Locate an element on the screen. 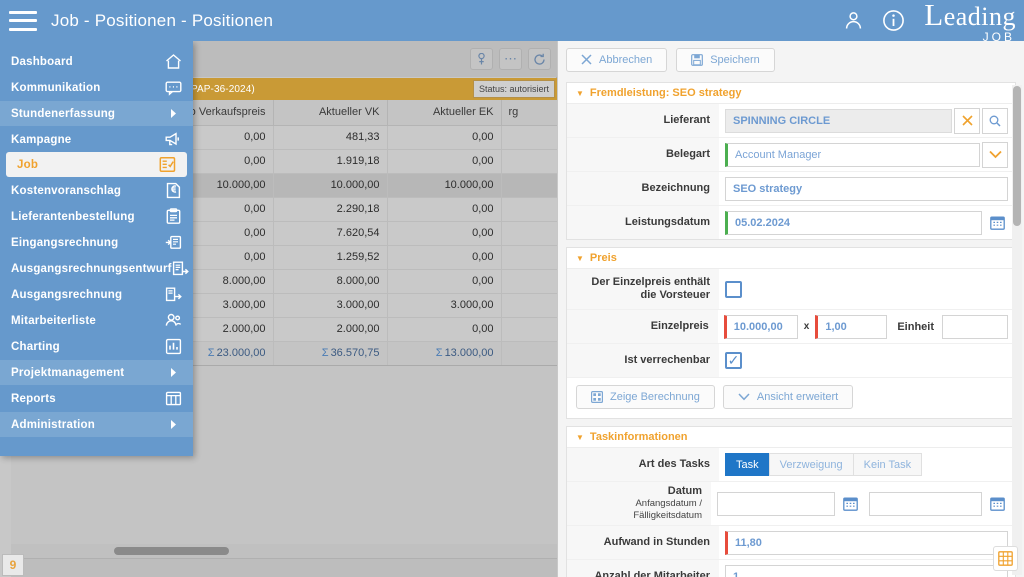 This screenshot has width=1024, height=577. segment-task: Task is located at coordinates (747, 464).